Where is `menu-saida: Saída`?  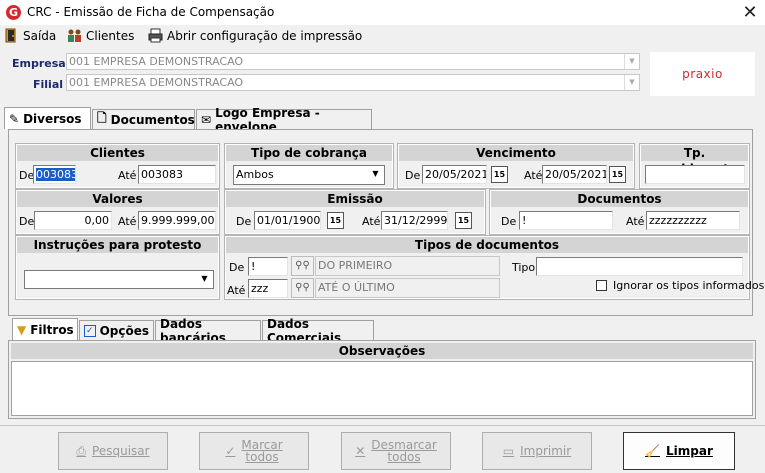
menu-saida: Saída is located at coordinates (30, 35).